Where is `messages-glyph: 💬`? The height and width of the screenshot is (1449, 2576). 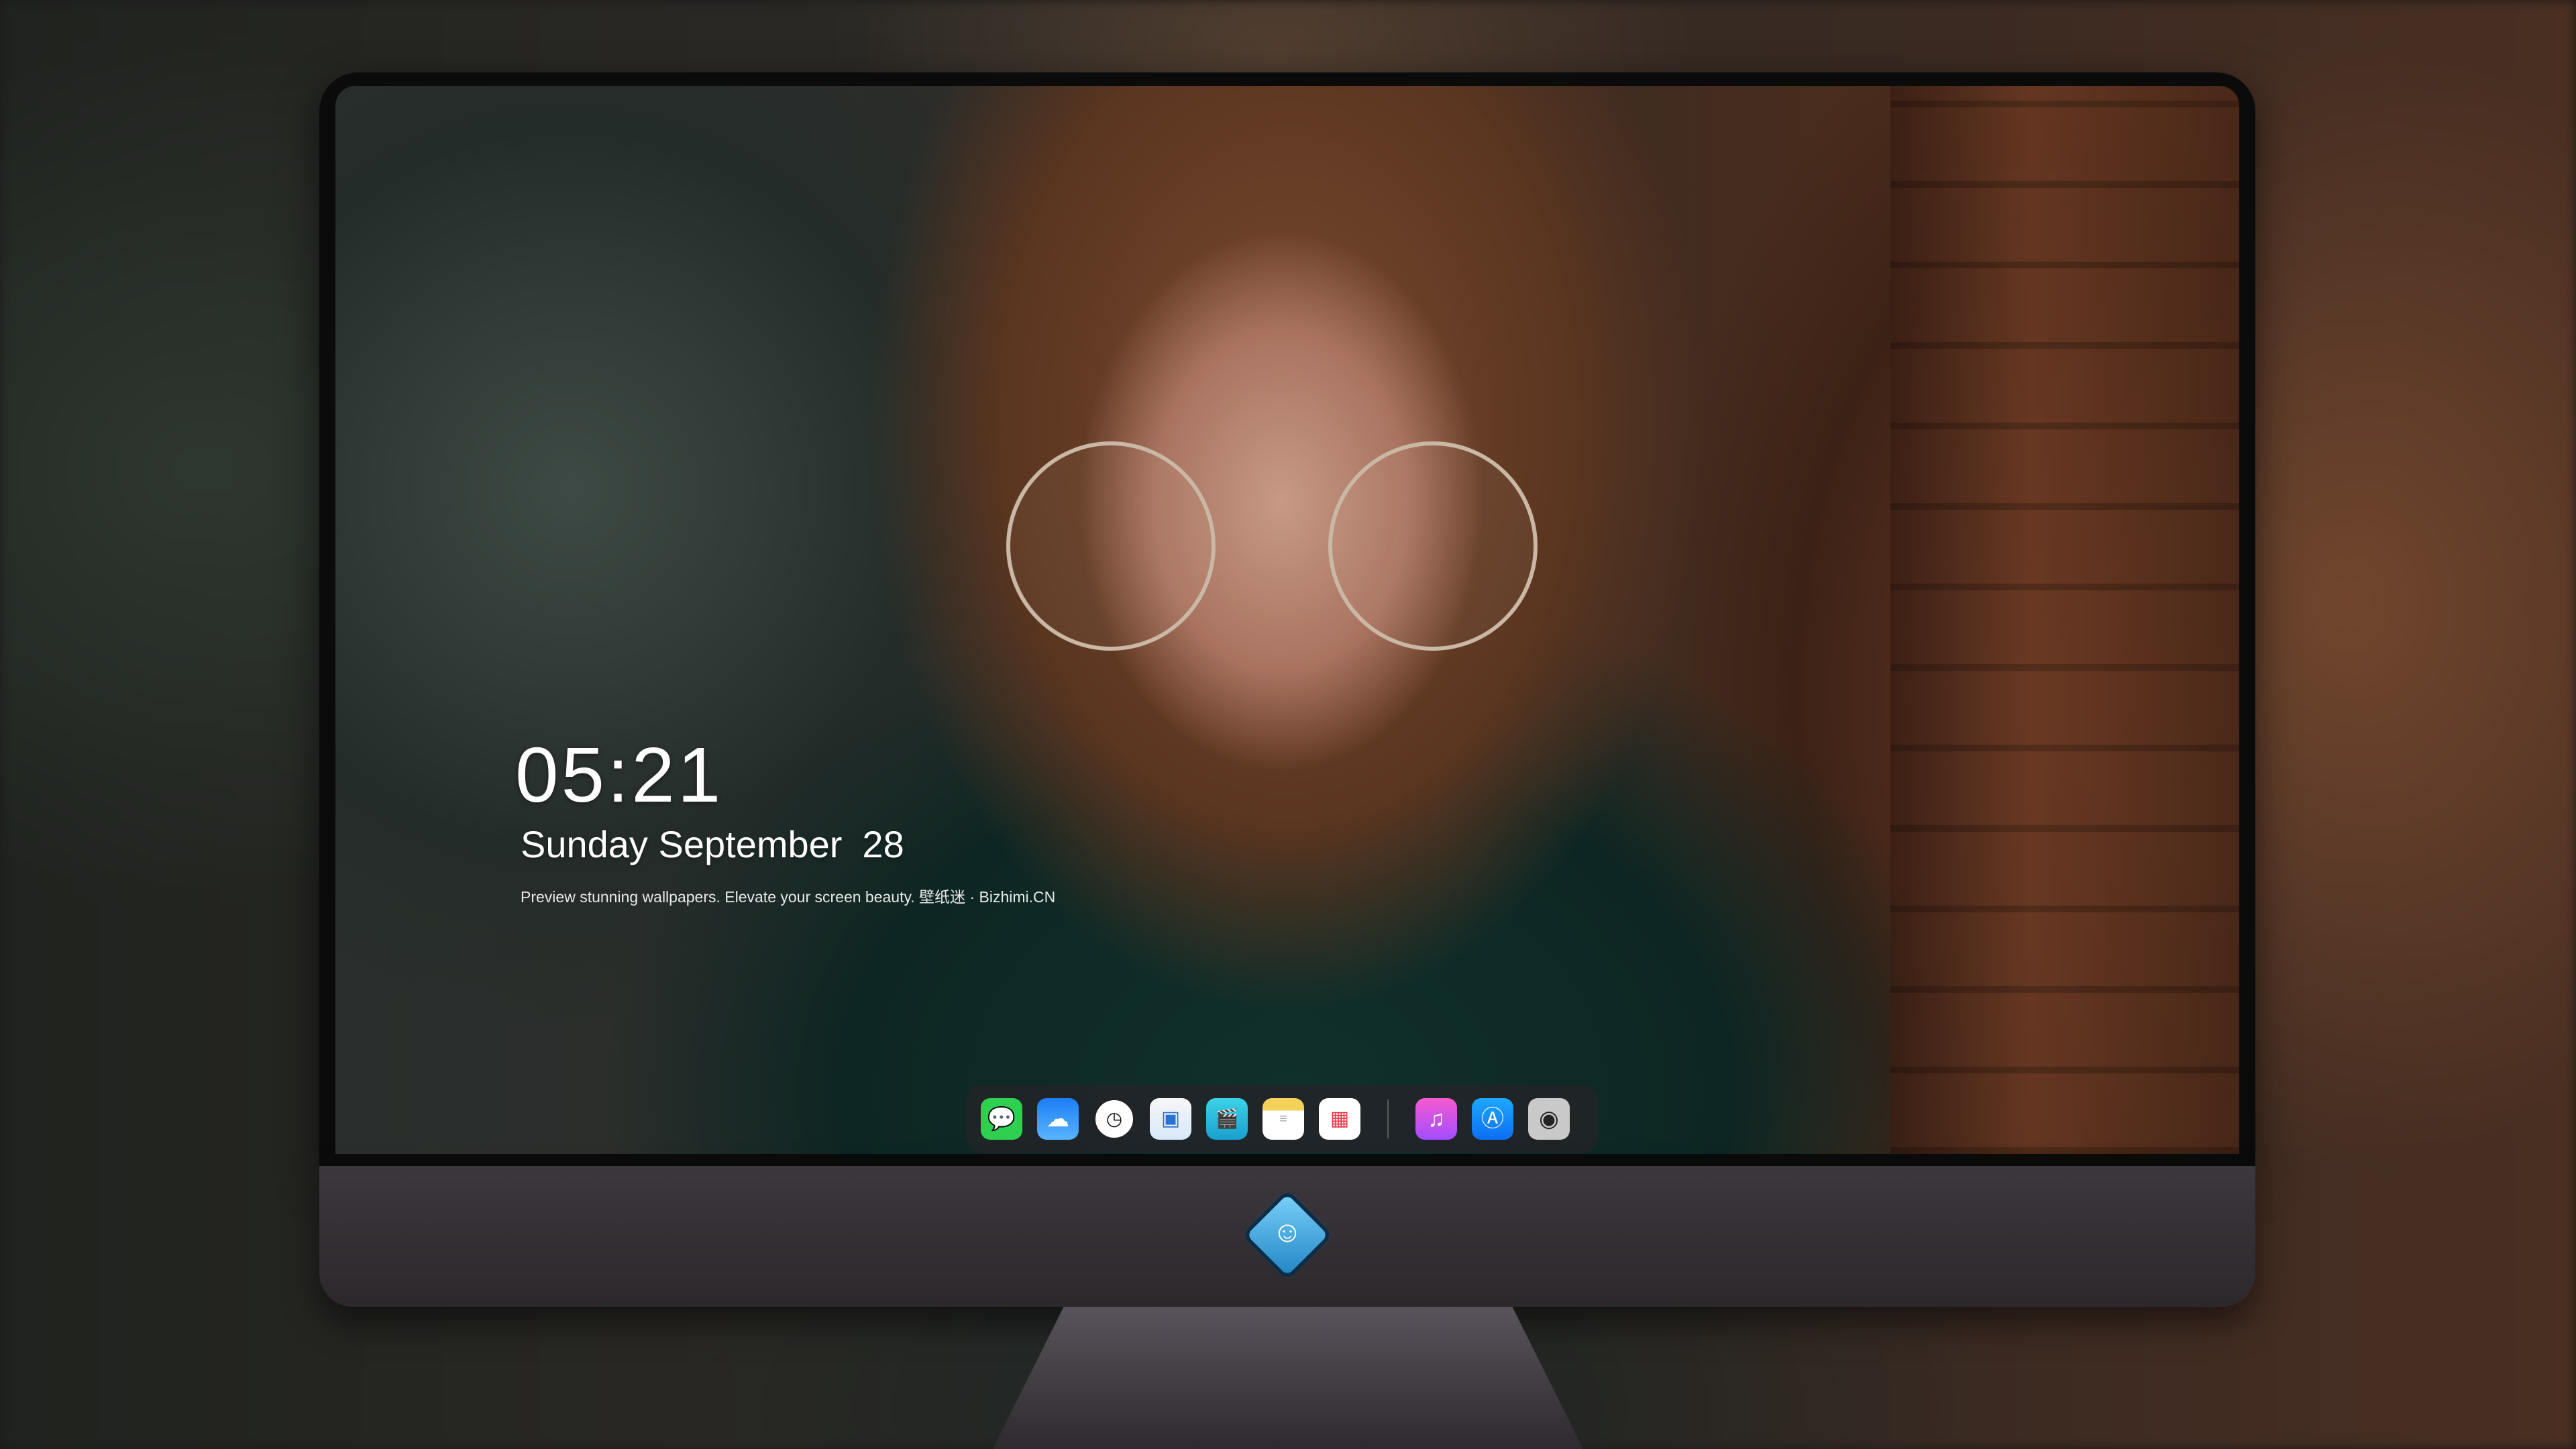 messages-glyph: 💬 is located at coordinates (1001, 1119).